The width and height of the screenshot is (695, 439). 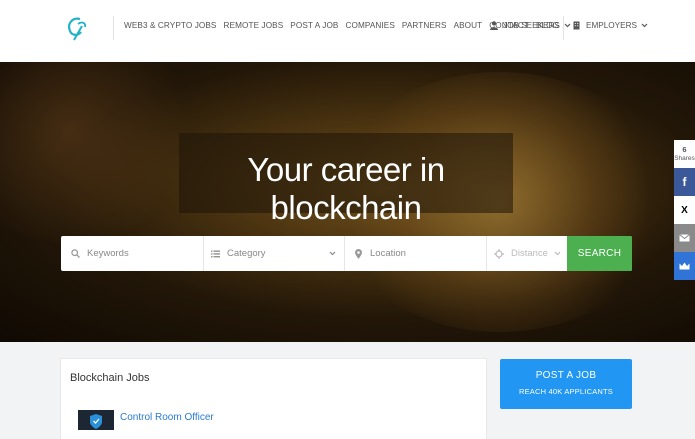 I want to click on employers-label: EMPLOYERS, so click(x=611, y=25).